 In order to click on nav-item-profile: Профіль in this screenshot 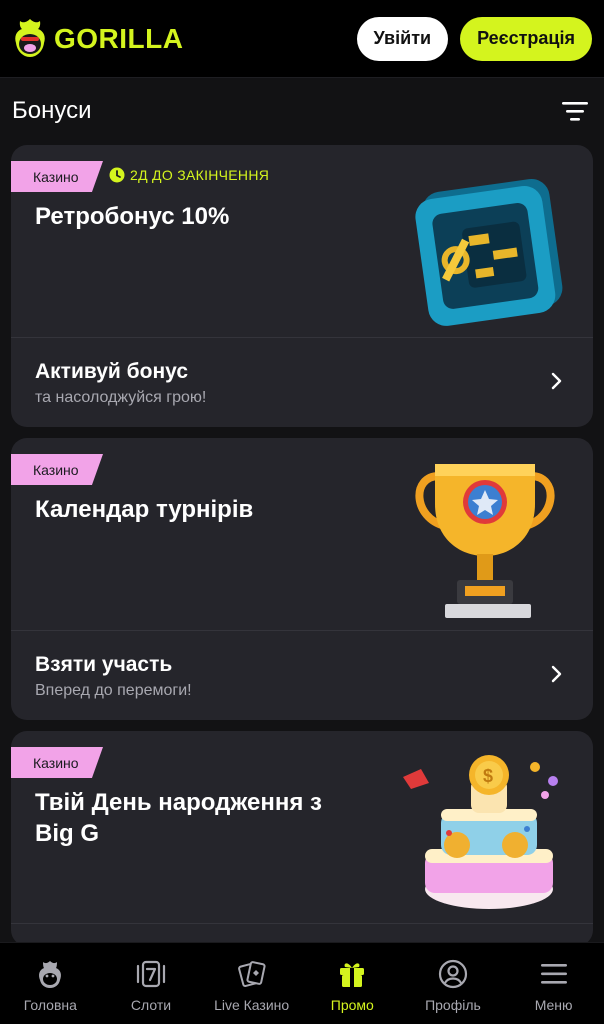, I will do `click(453, 985)`.